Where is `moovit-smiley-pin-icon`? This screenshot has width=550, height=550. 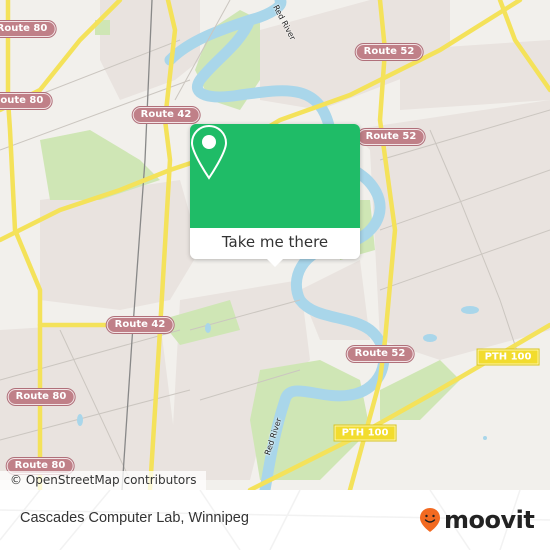 moovit-smiley-pin-icon is located at coordinates (430, 520).